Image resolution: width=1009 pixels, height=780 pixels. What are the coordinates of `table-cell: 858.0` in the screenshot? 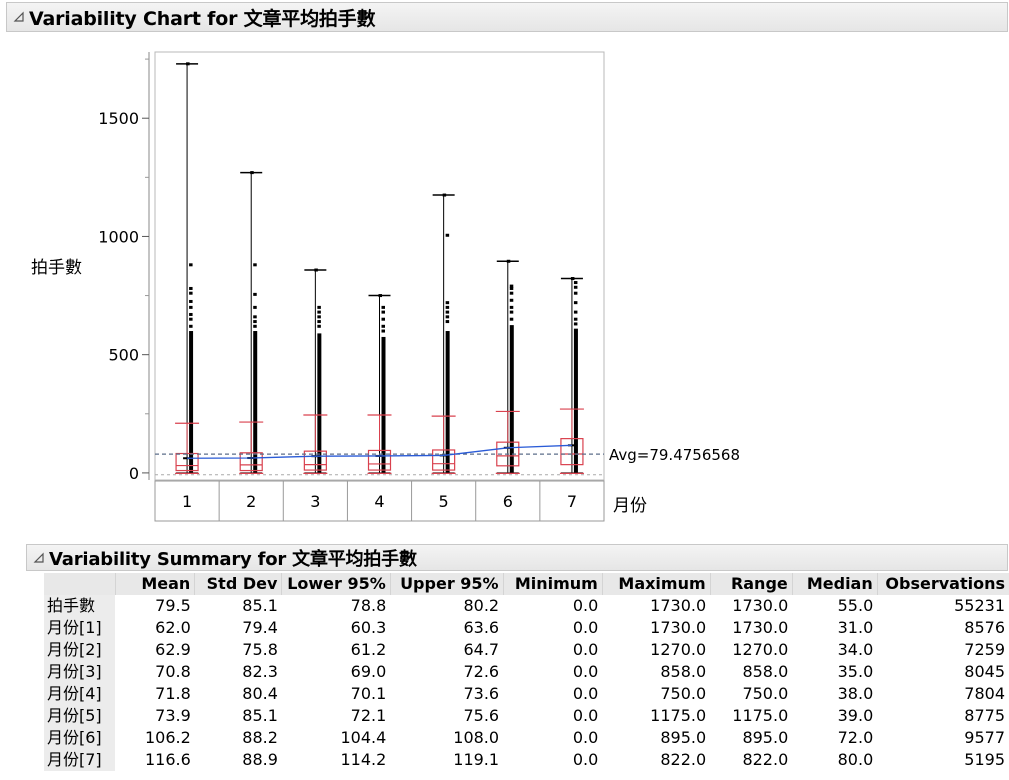 It's located at (765, 671).